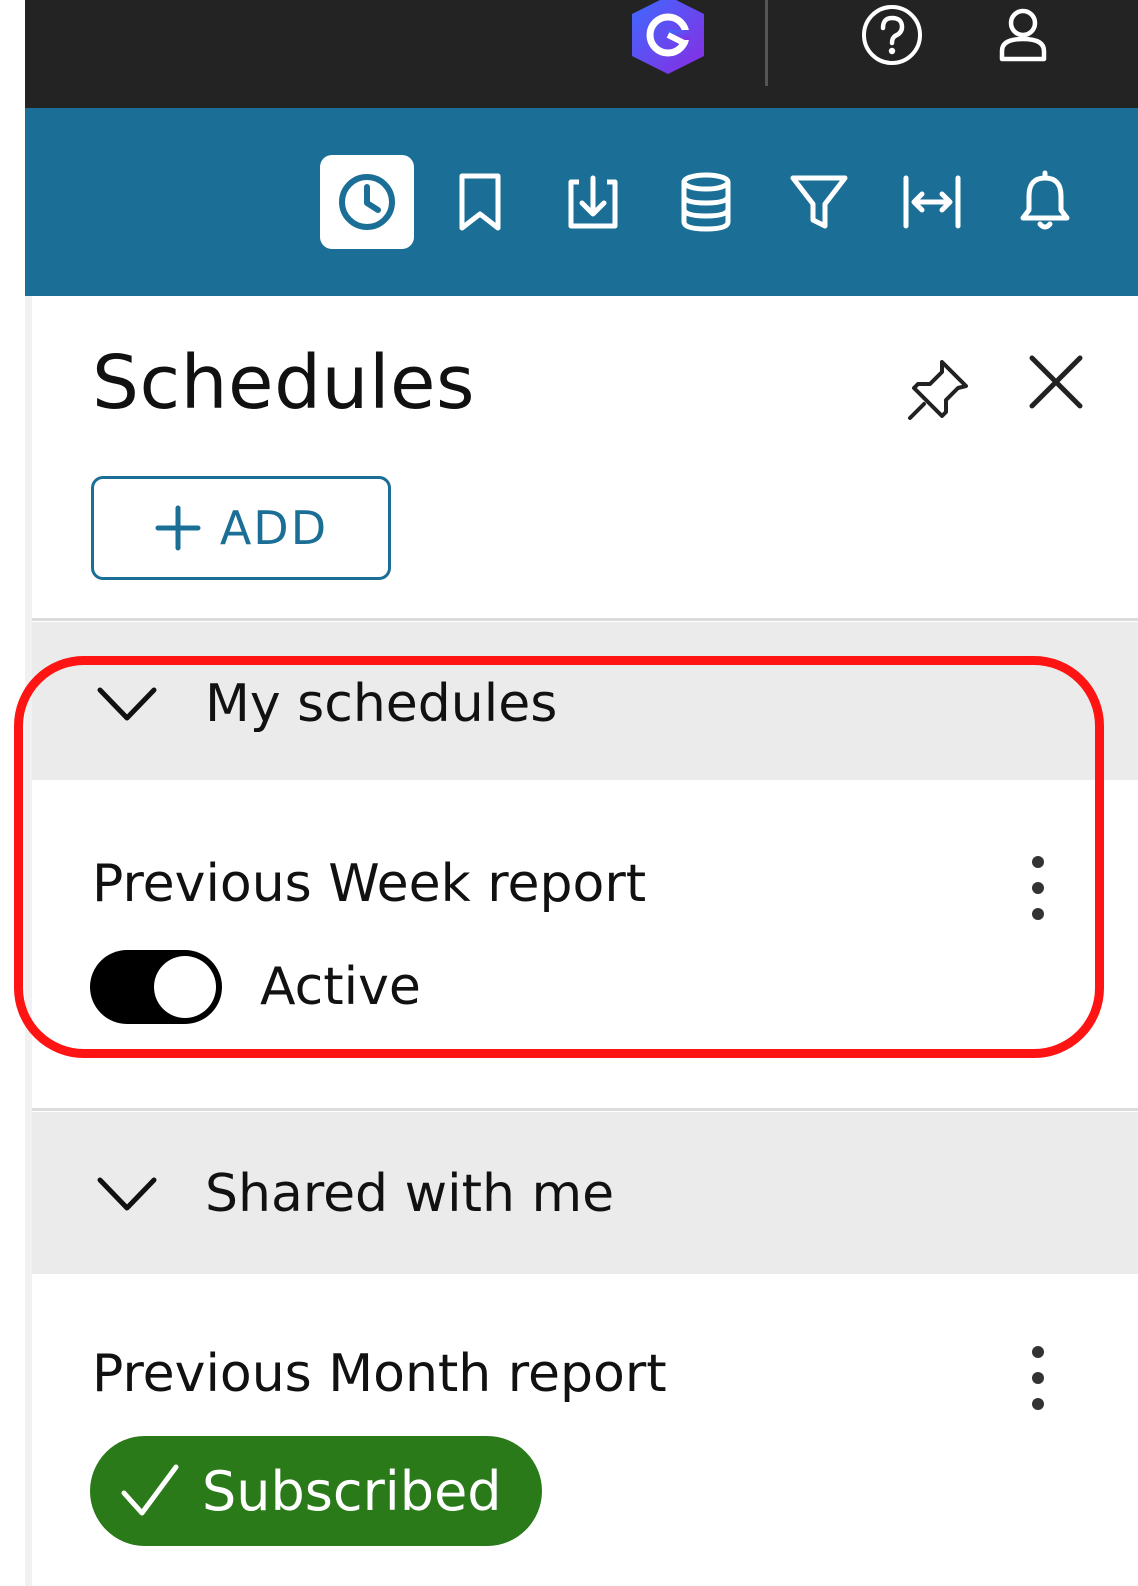 This screenshot has height=1586, width=1138. I want to click on checkmark-icon, so click(150, 1490).